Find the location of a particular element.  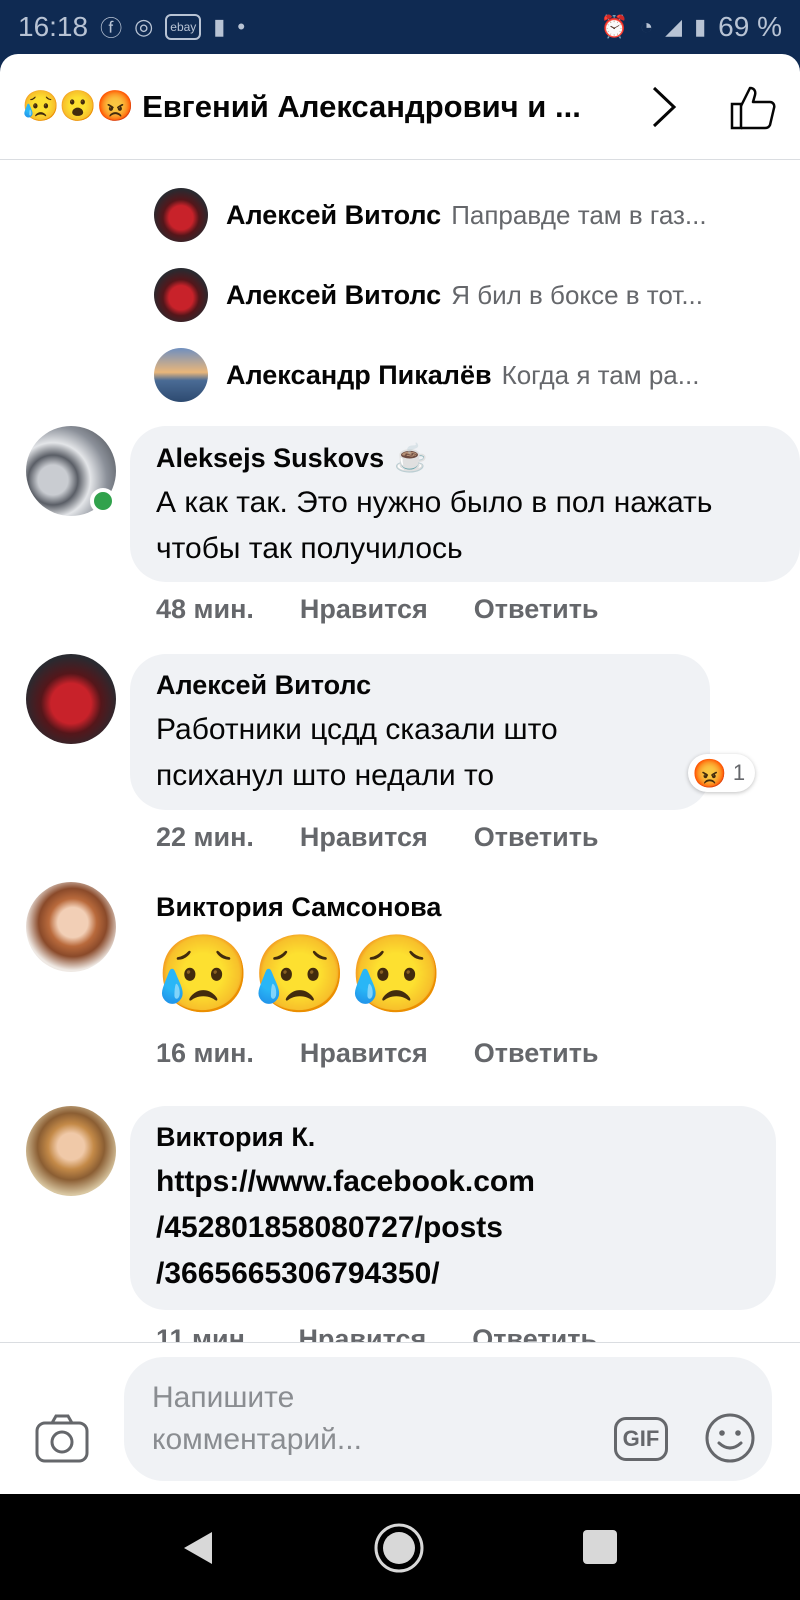

coffee-badge-icon: ☕ is located at coordinates (411, 458).